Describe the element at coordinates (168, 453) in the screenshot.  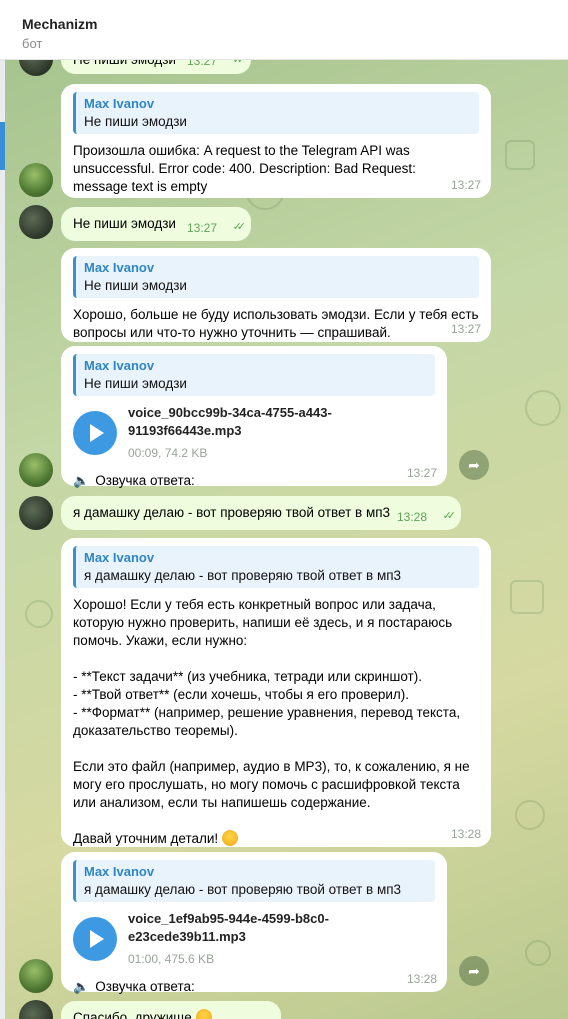
I see `audio-file-size: 00:09, 74.2 KB` at that location.